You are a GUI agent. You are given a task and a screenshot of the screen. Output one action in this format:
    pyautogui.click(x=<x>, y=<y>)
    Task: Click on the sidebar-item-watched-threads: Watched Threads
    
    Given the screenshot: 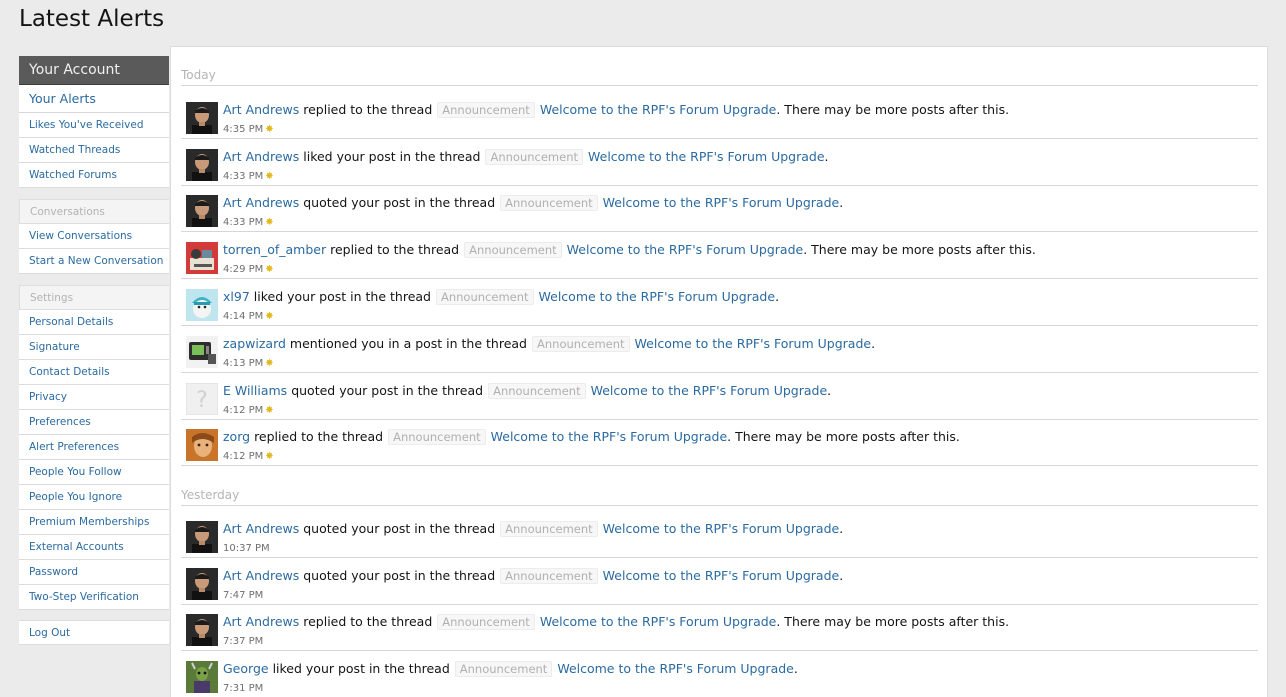 What is the action you would take?
    pyautogui.click(x=94, y=150)
    